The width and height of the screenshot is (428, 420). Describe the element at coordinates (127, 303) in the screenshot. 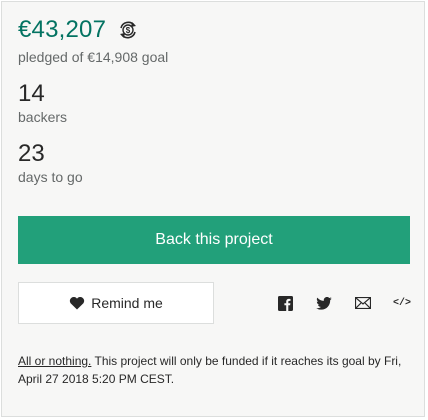

I see `remind-me-label: Remind me` at that location.